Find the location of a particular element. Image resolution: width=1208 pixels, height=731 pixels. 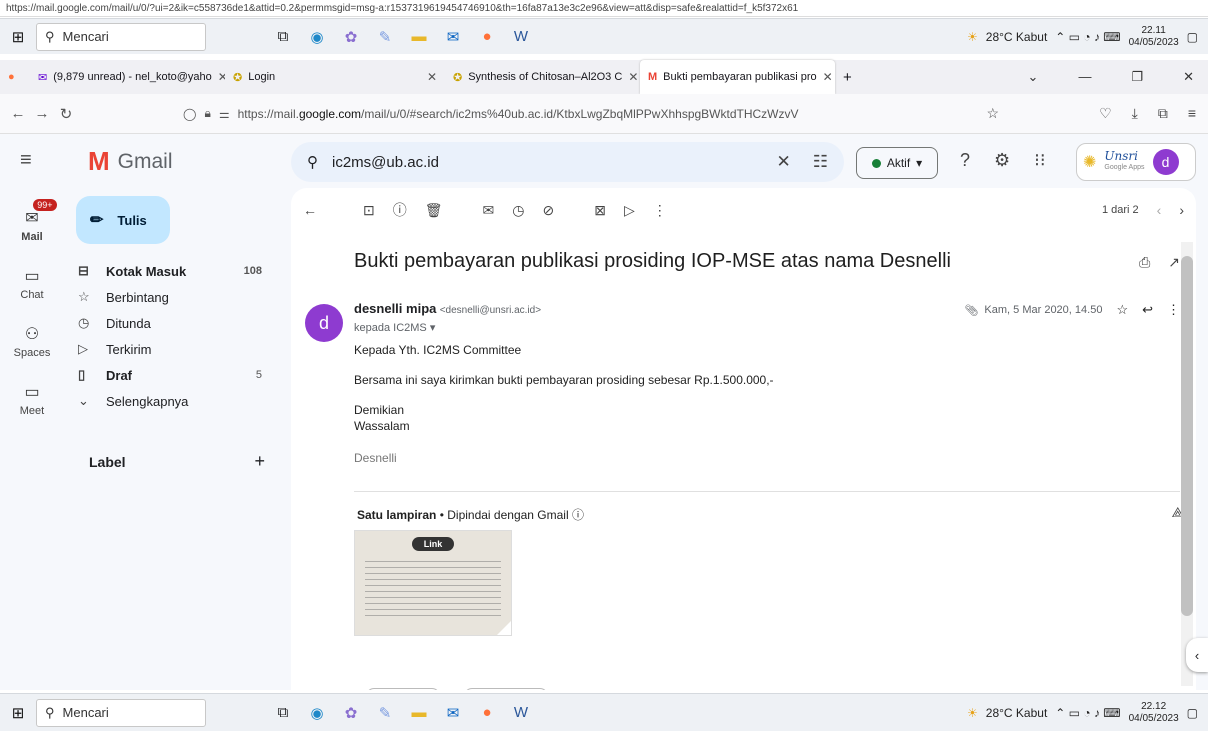

taskbar-clock: 22.11 04/05/2023 is located at coordinates (1154, 37).